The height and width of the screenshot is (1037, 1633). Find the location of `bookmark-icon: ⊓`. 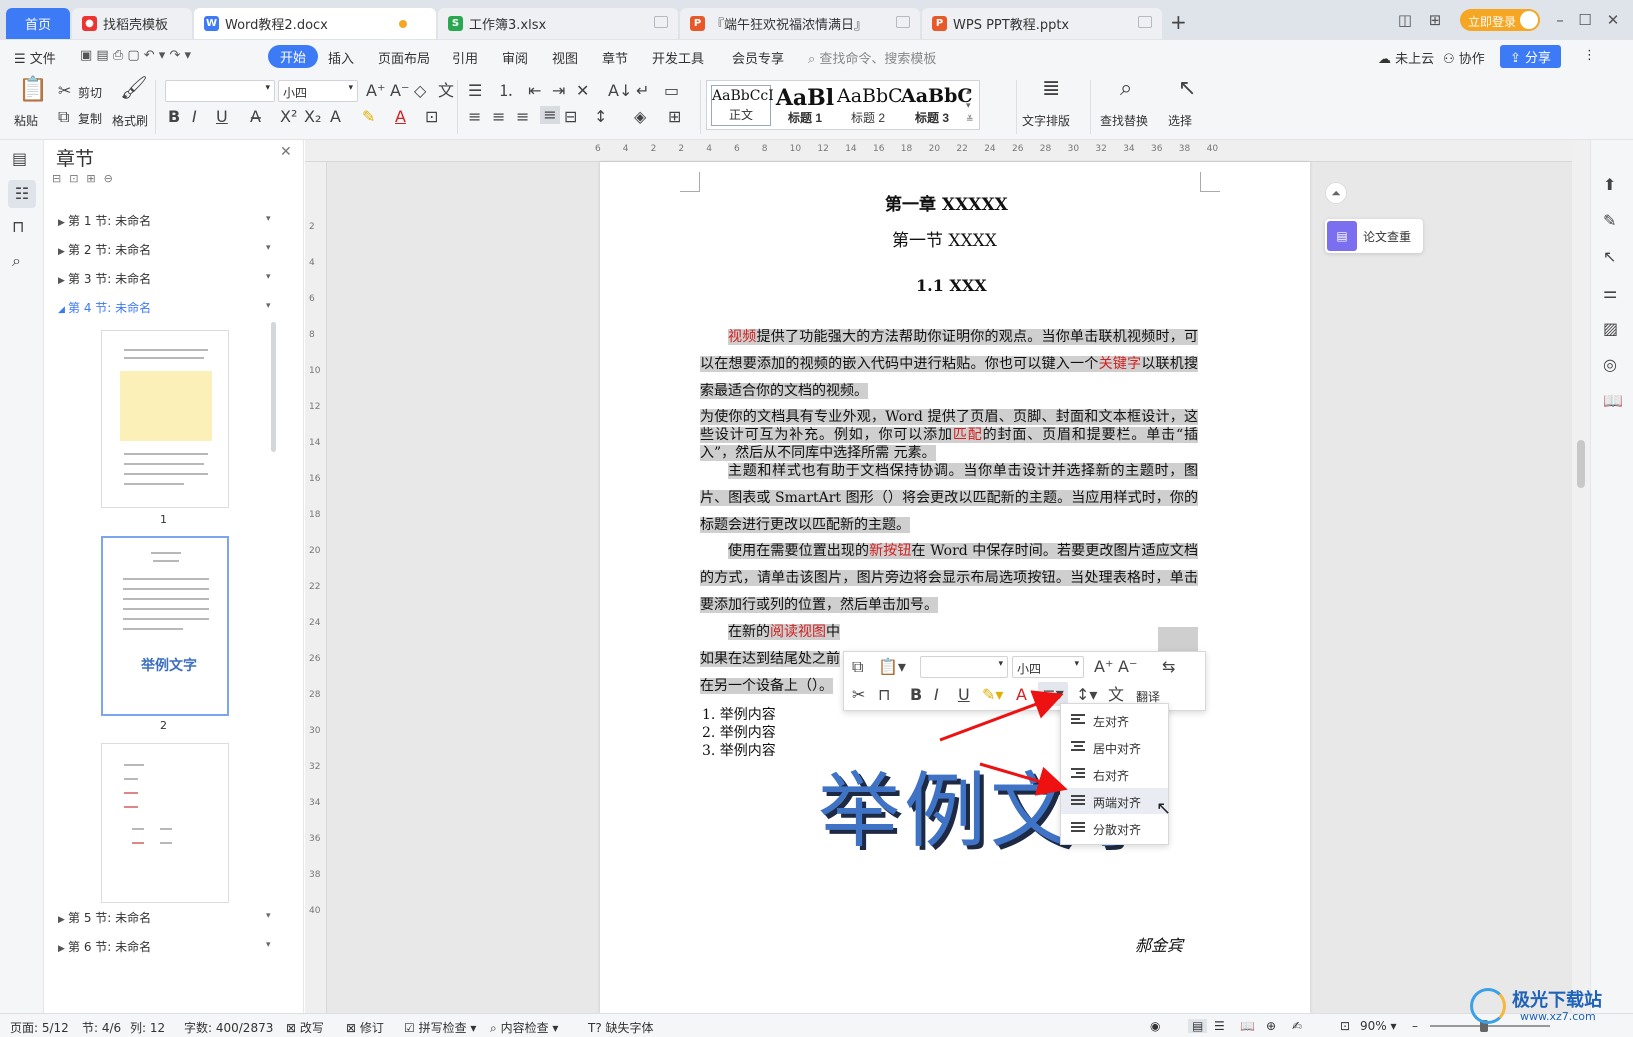

bookmark-icon: ⊓ is located at coordinates (18, 227).